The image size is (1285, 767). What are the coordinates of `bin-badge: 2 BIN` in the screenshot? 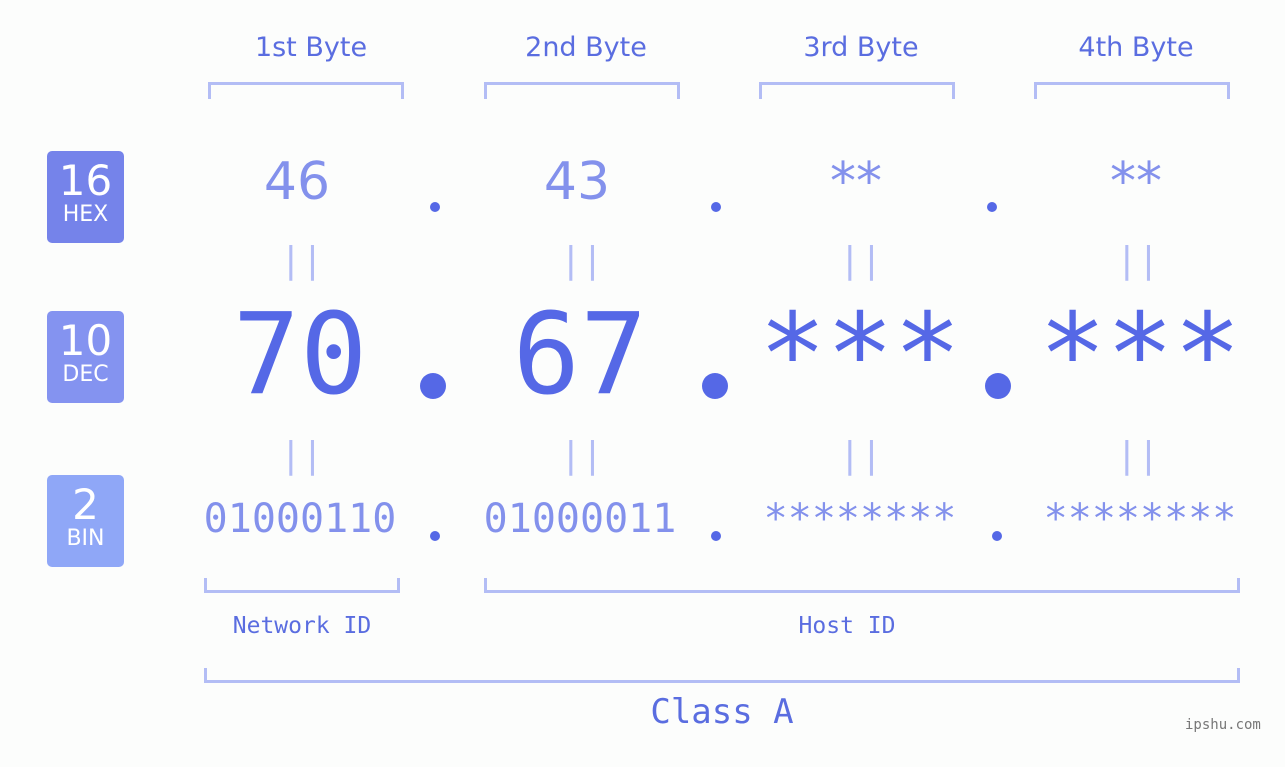 It's located at (85, 521).